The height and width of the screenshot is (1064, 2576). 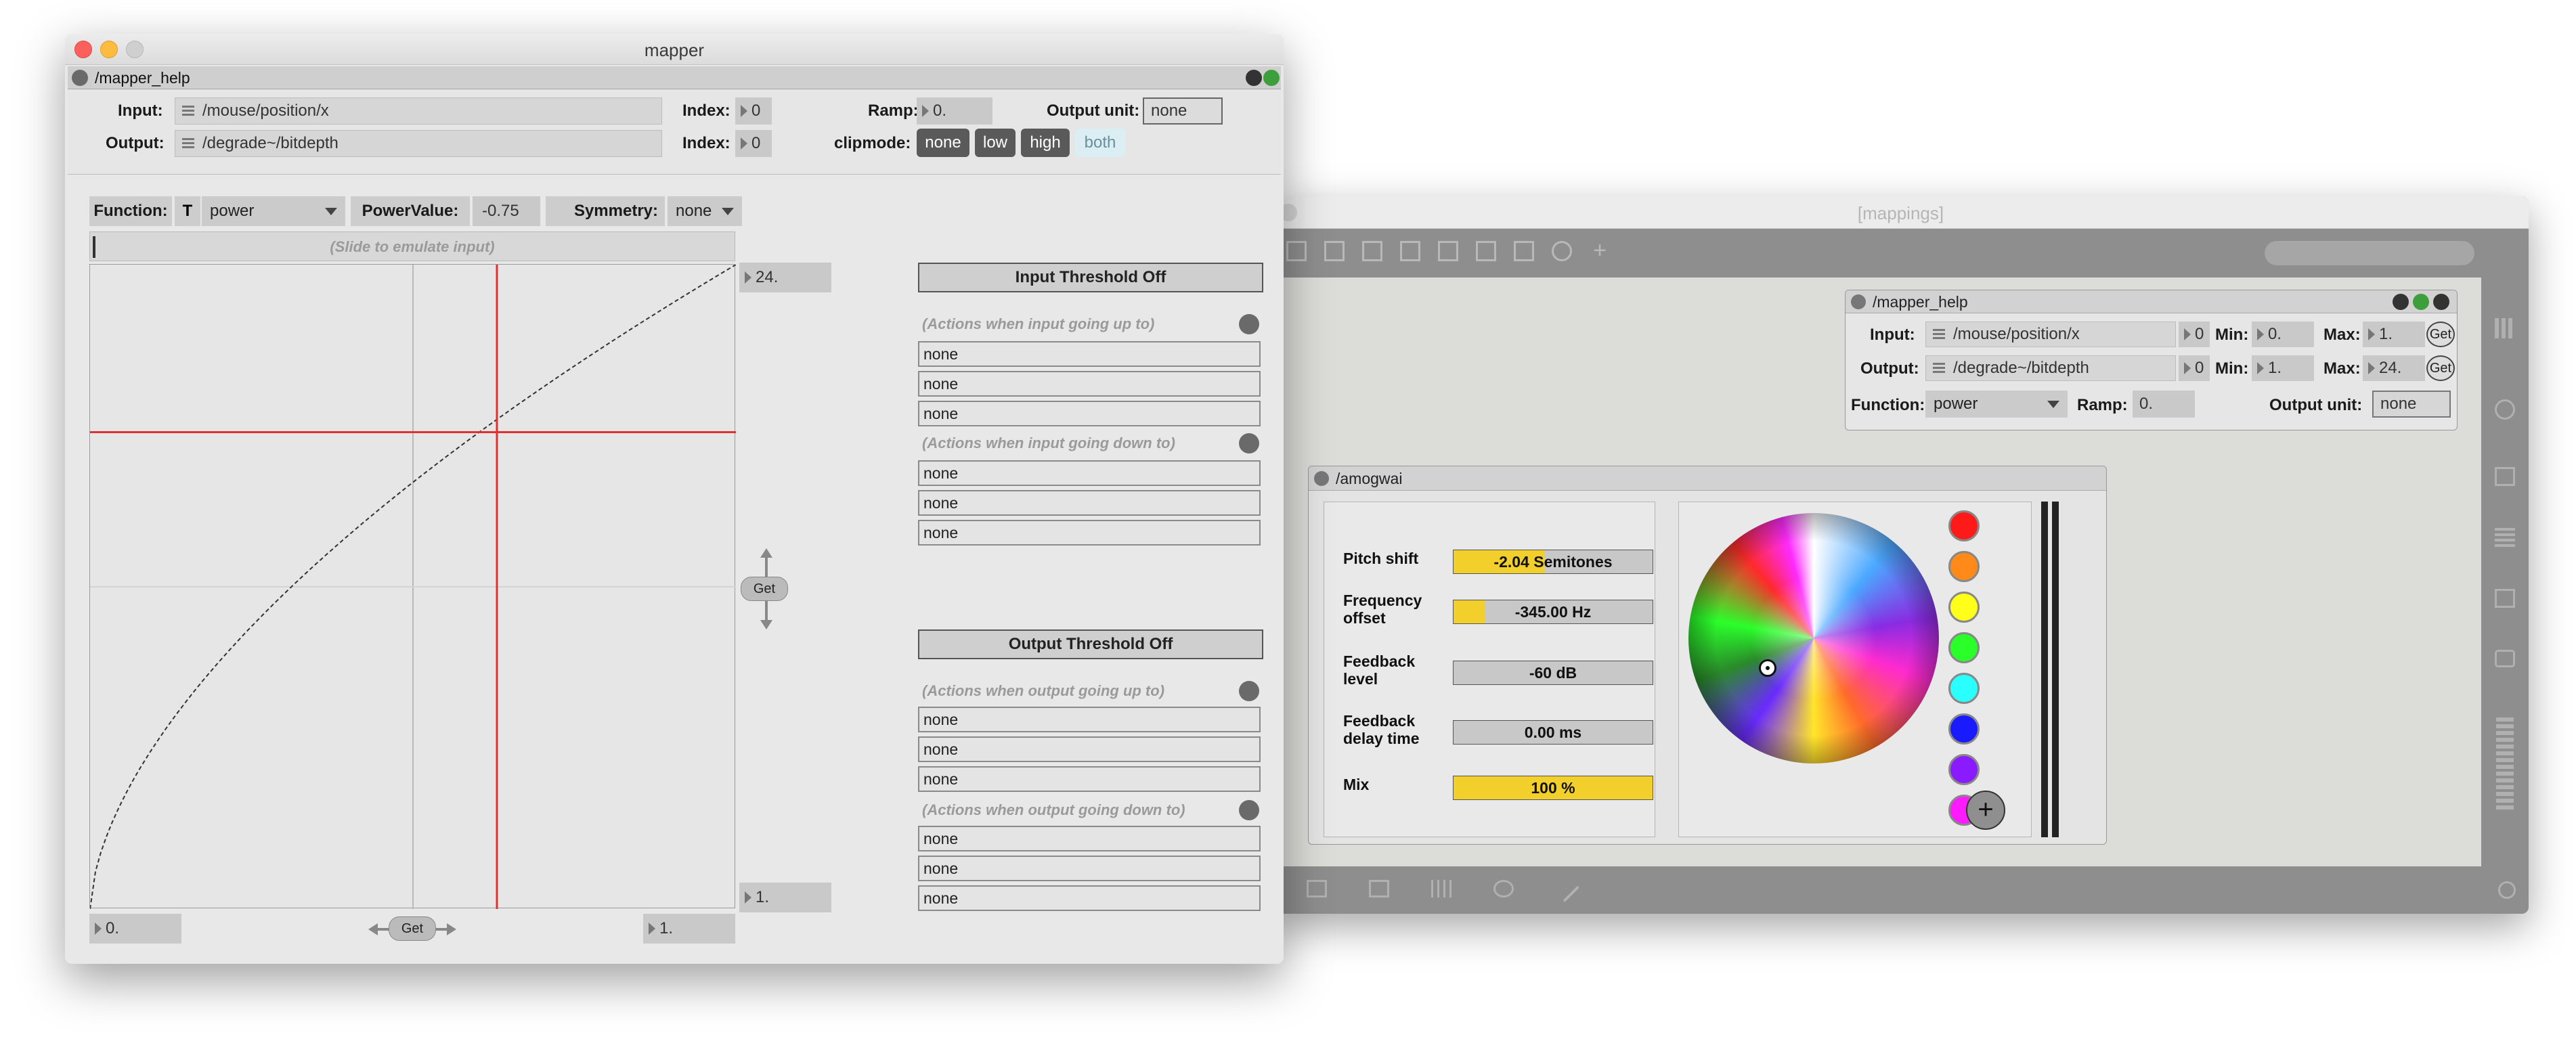 I want to click on mini-output-max: 24., so click(x=2394, y=368).